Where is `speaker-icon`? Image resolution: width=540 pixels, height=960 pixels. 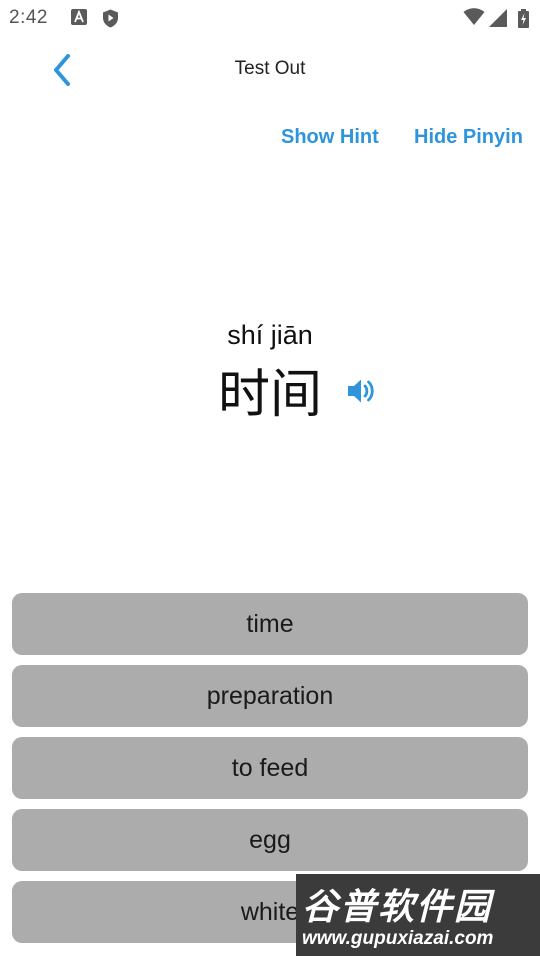
speaker-icon is located at coordinates (361, 394).